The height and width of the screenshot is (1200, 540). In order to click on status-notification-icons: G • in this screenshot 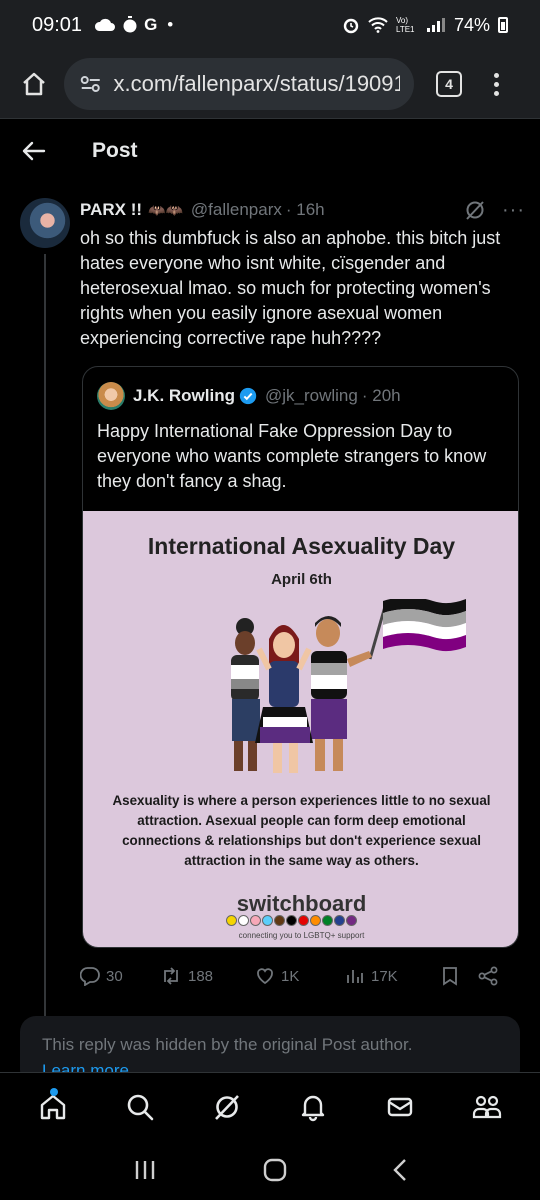, I will do `click(133, 25)`.